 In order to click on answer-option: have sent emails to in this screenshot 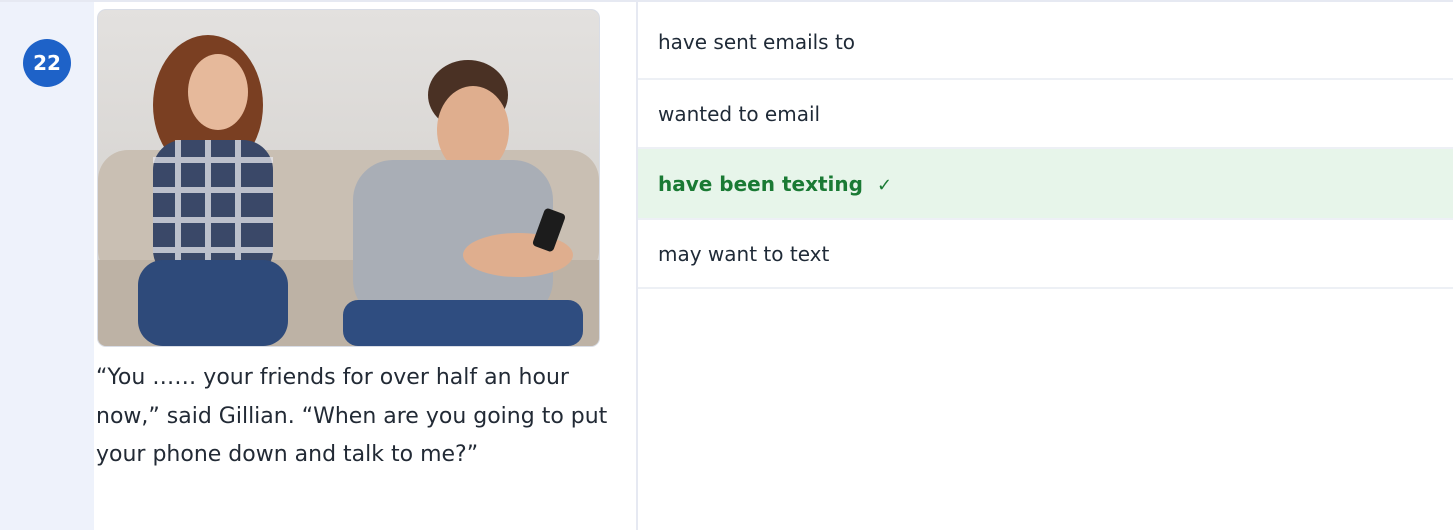, I will do `click(1045, 41)`.